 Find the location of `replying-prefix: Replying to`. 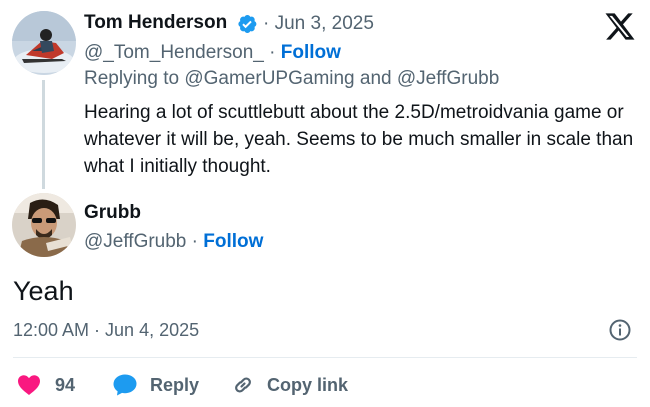

replying-prefix: Replying to is located at coordinates (132, 78).